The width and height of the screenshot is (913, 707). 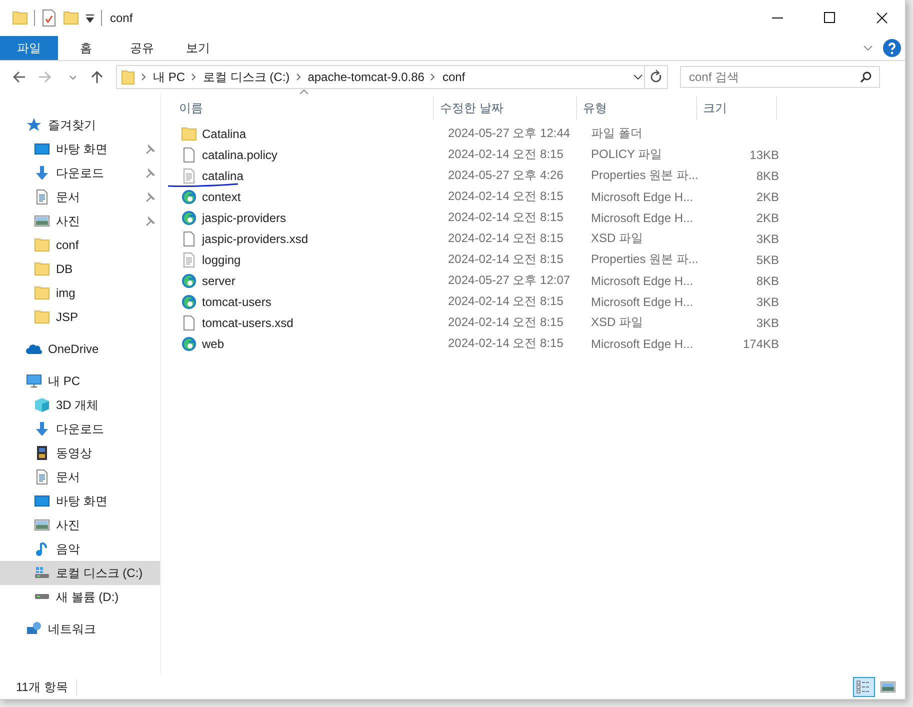 I want to click on drive-icon, so click(x=42, y=597).